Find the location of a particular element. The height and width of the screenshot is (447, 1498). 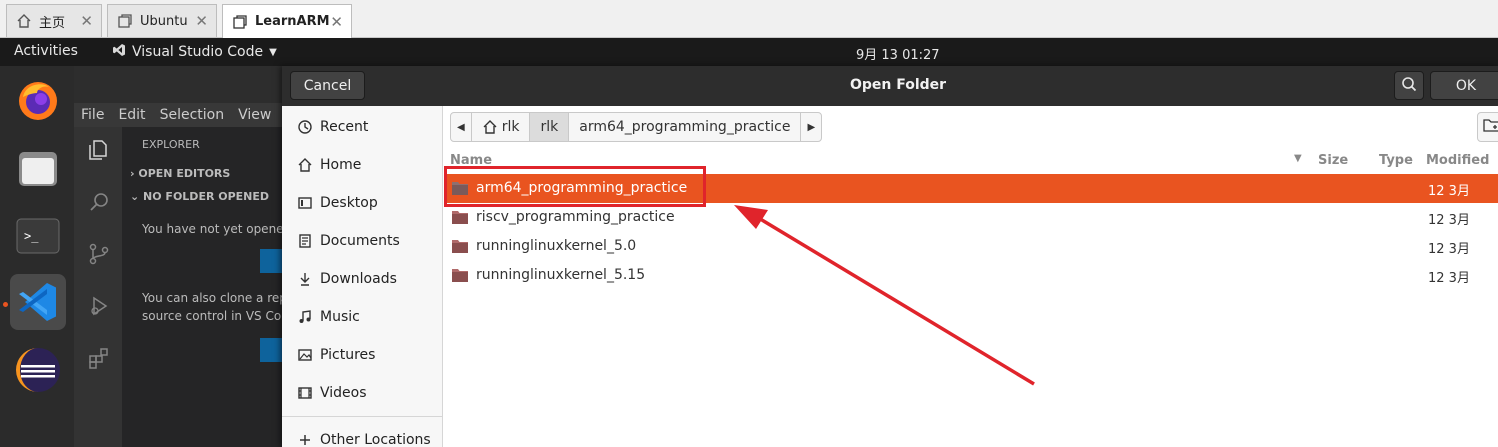

vscode-menubar: File Edit Selection View G is located at coordinates (185, 115).